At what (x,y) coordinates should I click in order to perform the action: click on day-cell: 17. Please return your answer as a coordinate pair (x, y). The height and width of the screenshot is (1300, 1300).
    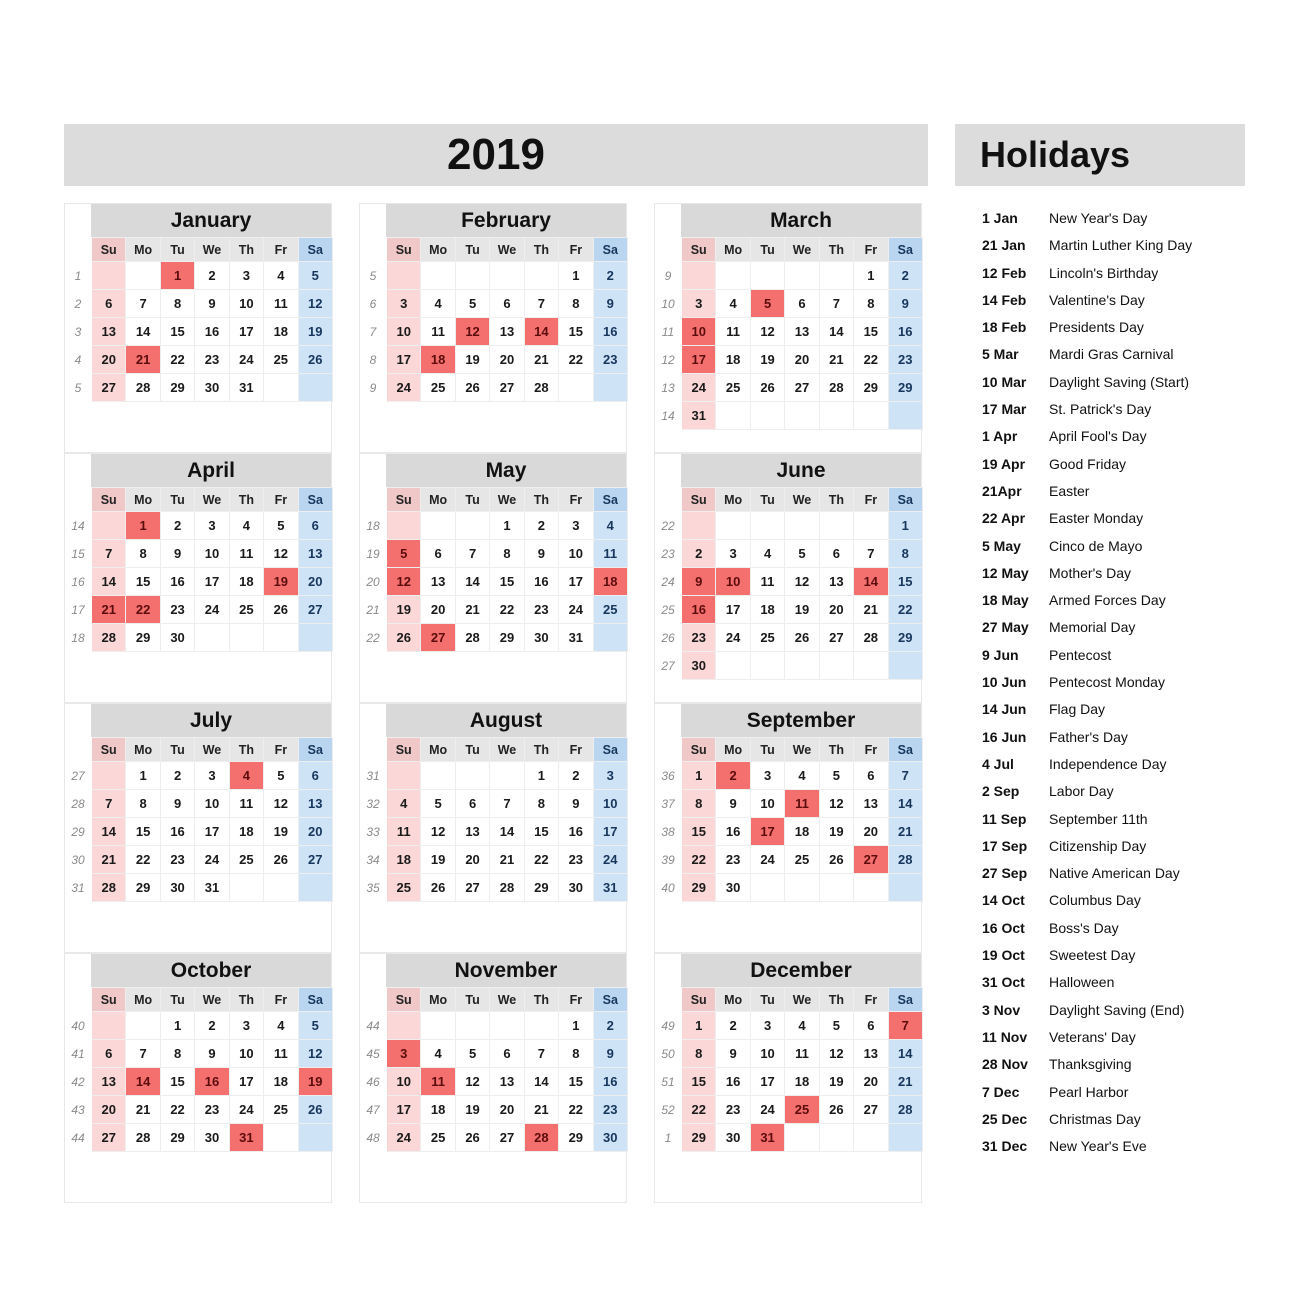
    Looking at the image, I should click on (212, 581).